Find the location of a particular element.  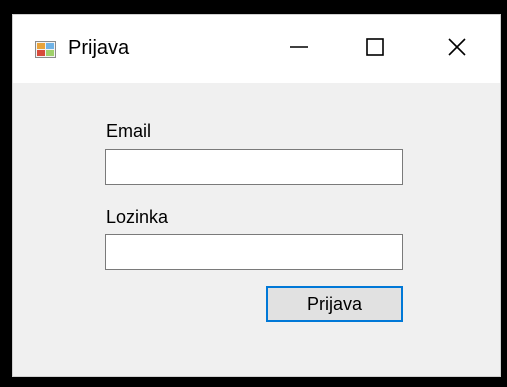

password-field is located at coordinates (254, 252).